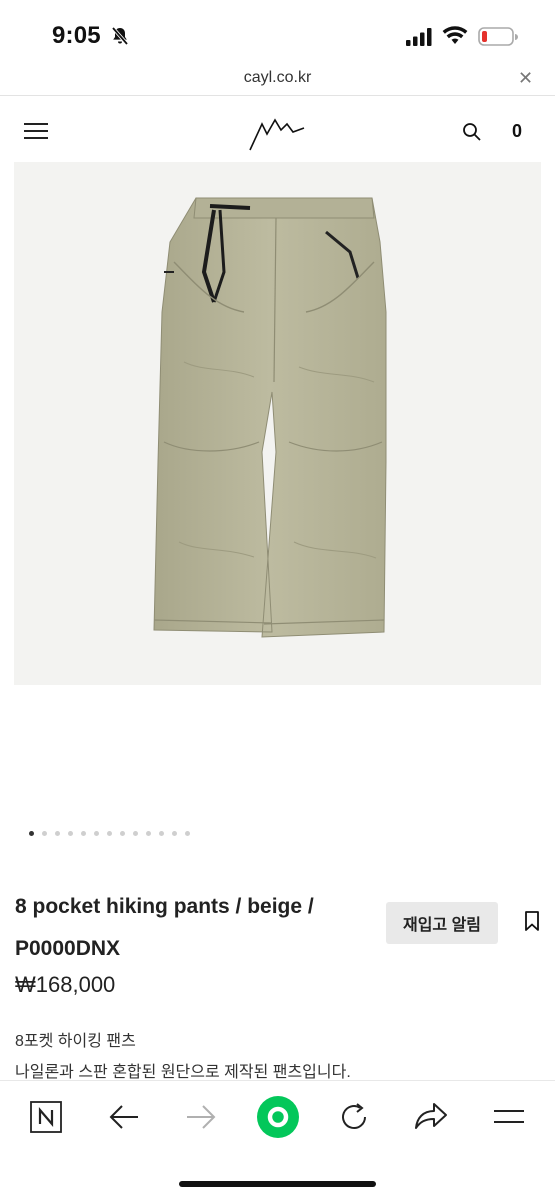 This screenshot has height=1200, width=555. Describe the element at coordinates (75, 1041) in the screenshot. I see `product-description-line-1: 8포켓 하이킹 팬츠` at that location.